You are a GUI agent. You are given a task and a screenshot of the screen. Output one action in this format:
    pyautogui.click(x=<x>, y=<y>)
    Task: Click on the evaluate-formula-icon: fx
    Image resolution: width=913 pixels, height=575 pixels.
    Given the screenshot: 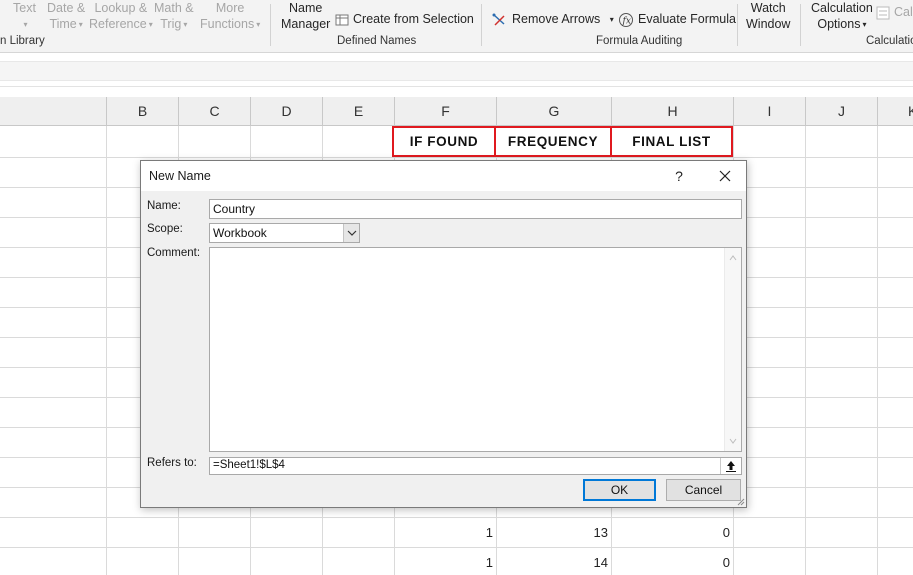 What is the action you would take?
    pyautogui.click(x=626, y=19)
    